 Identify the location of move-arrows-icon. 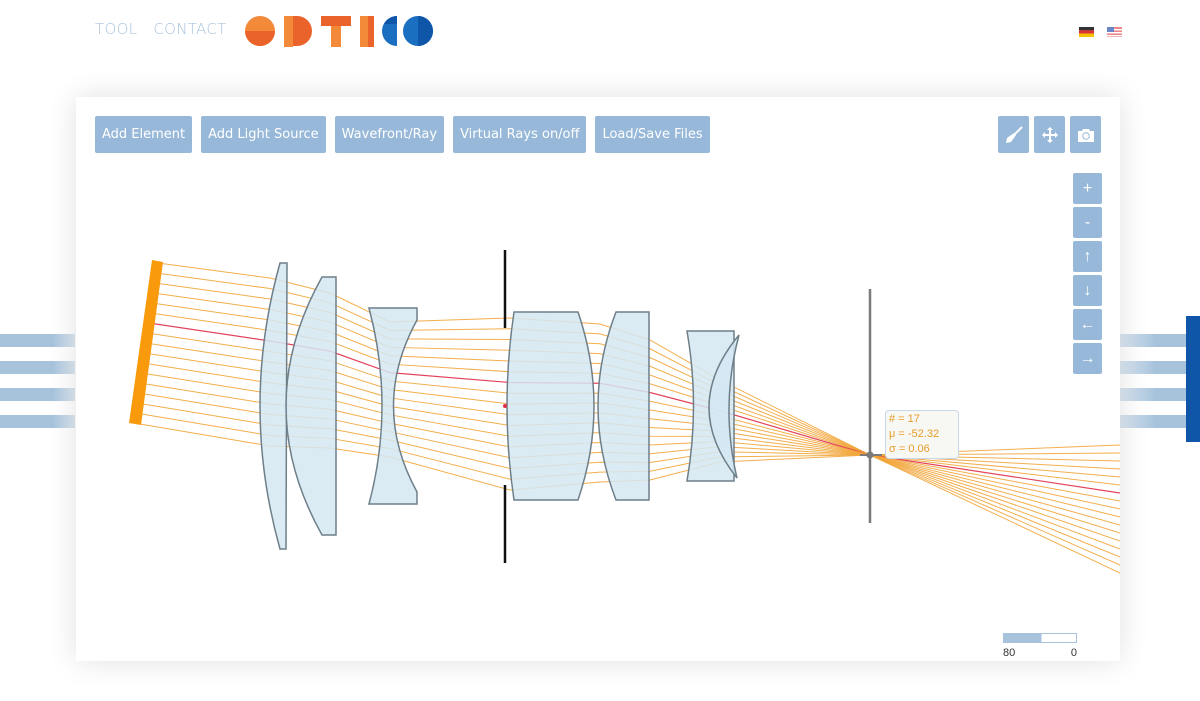
(1049, 134).